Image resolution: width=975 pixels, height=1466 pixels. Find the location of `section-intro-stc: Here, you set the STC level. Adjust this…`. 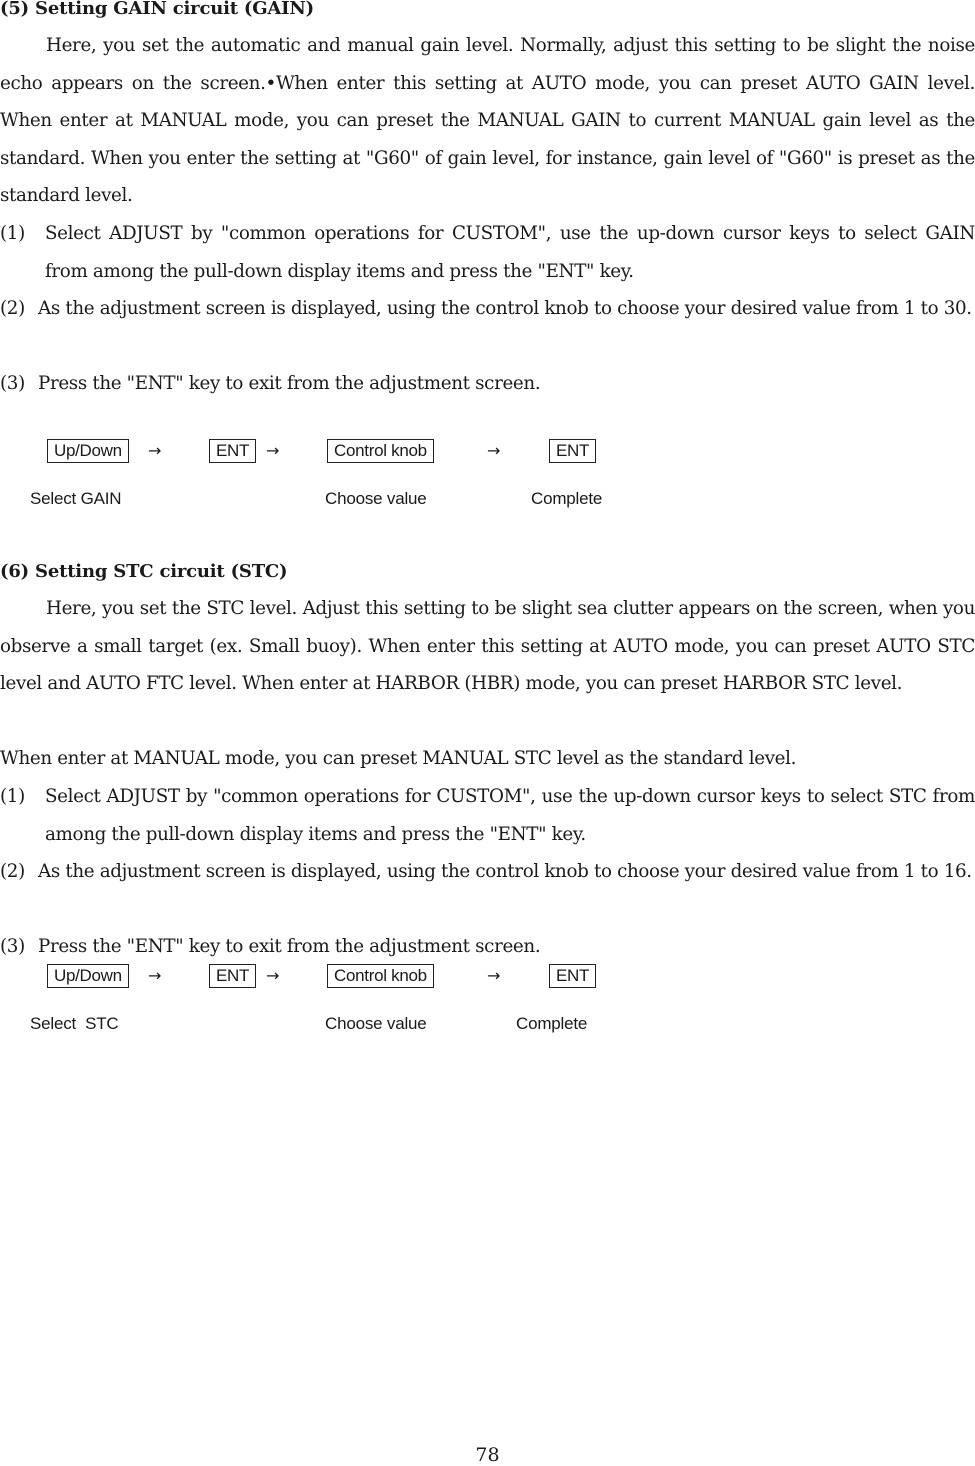

section-intro-stc: Here, you set the STC level. Adjust this… is located at coordinates (487, 646).